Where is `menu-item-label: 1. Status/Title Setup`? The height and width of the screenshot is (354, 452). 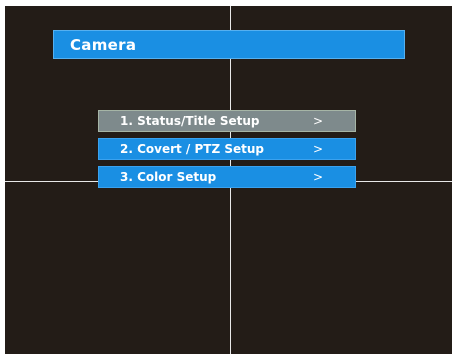
menu-item-label: 1. Status/Title Setup is located at coordinates (190, 121).